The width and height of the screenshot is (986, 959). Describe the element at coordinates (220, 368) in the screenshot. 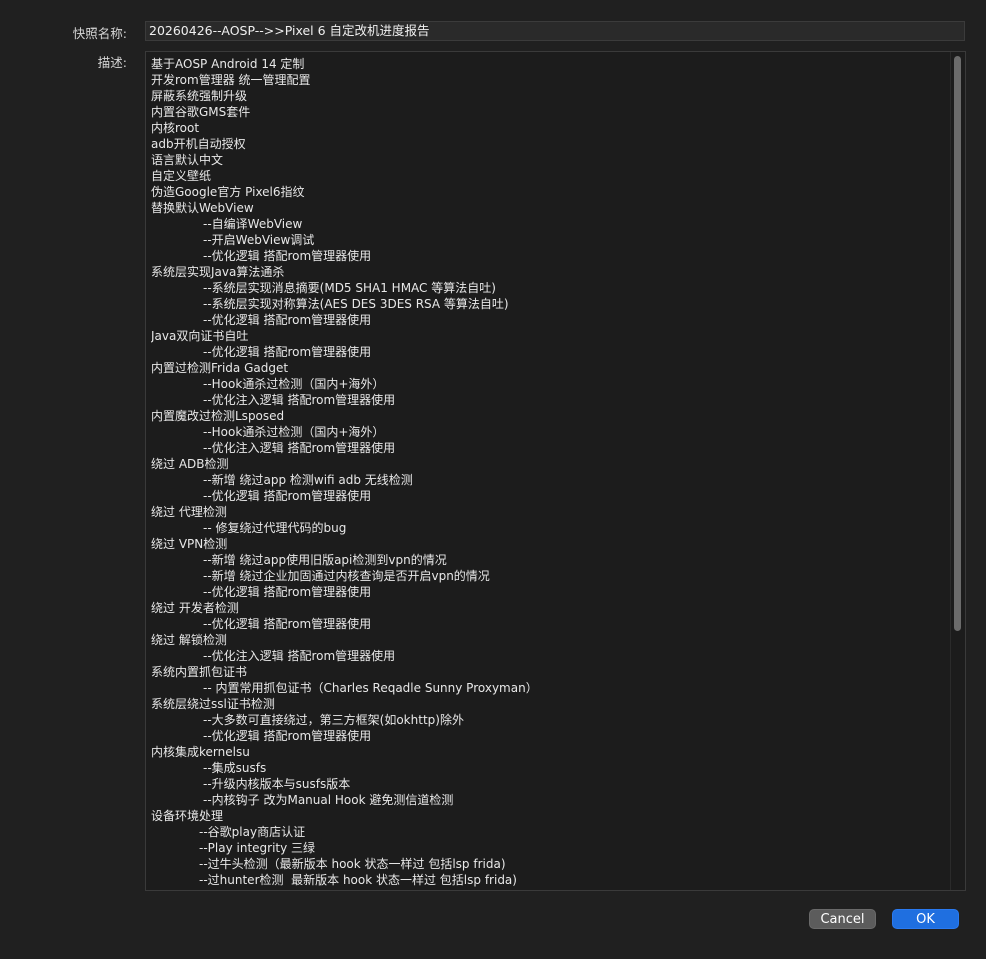

I see `description-line: 内置过检测Frida Gadget` at that location.